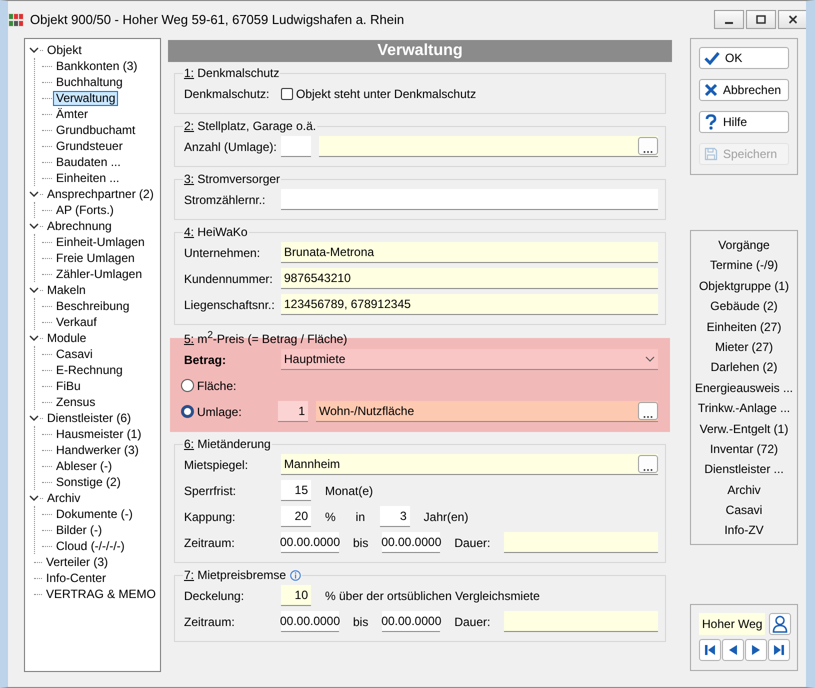 This screenshot has height=688, width=815. Describe the element at coordinates (89, 146) in the screenshot. I see `tree-item: Grundsteuer` at that location.